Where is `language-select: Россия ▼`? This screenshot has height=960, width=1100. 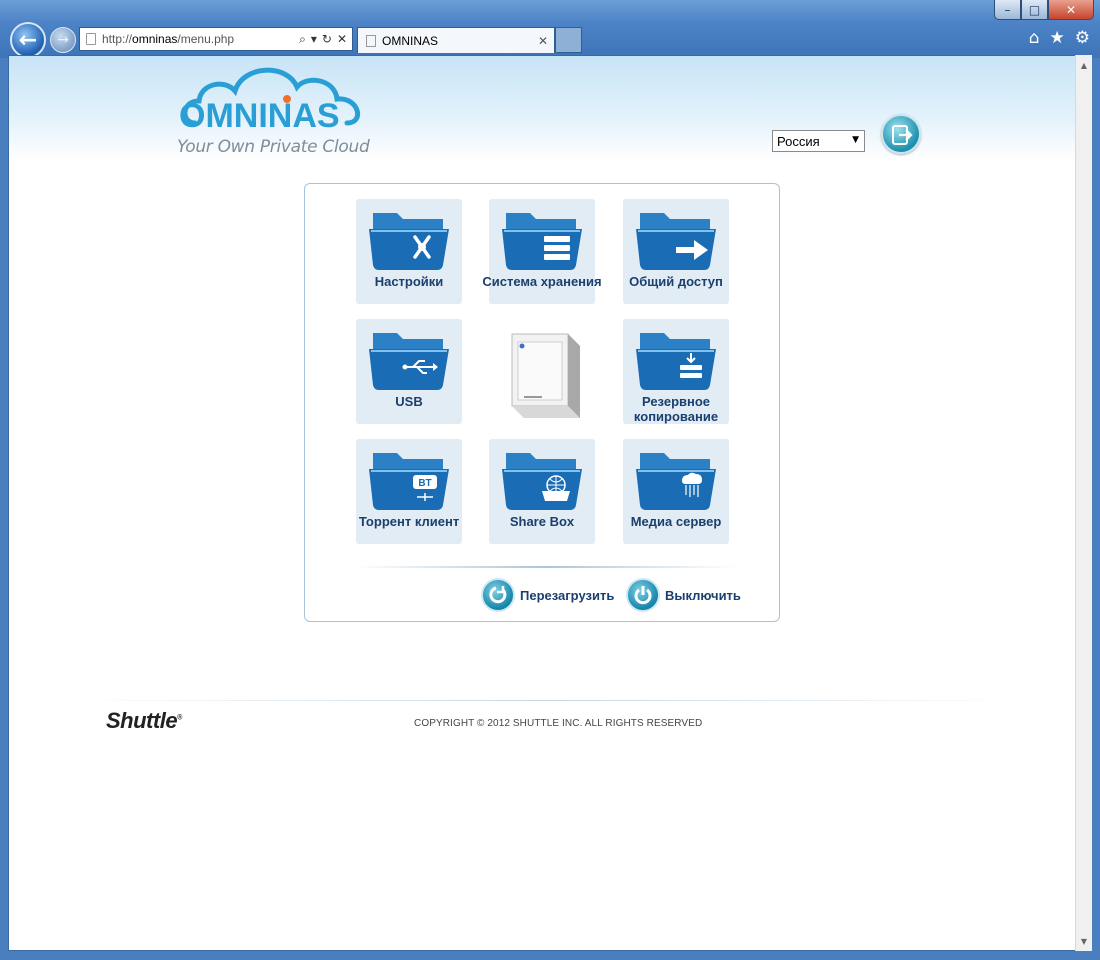
language-select: Россия ▼ is located at coordinates (818, 141).